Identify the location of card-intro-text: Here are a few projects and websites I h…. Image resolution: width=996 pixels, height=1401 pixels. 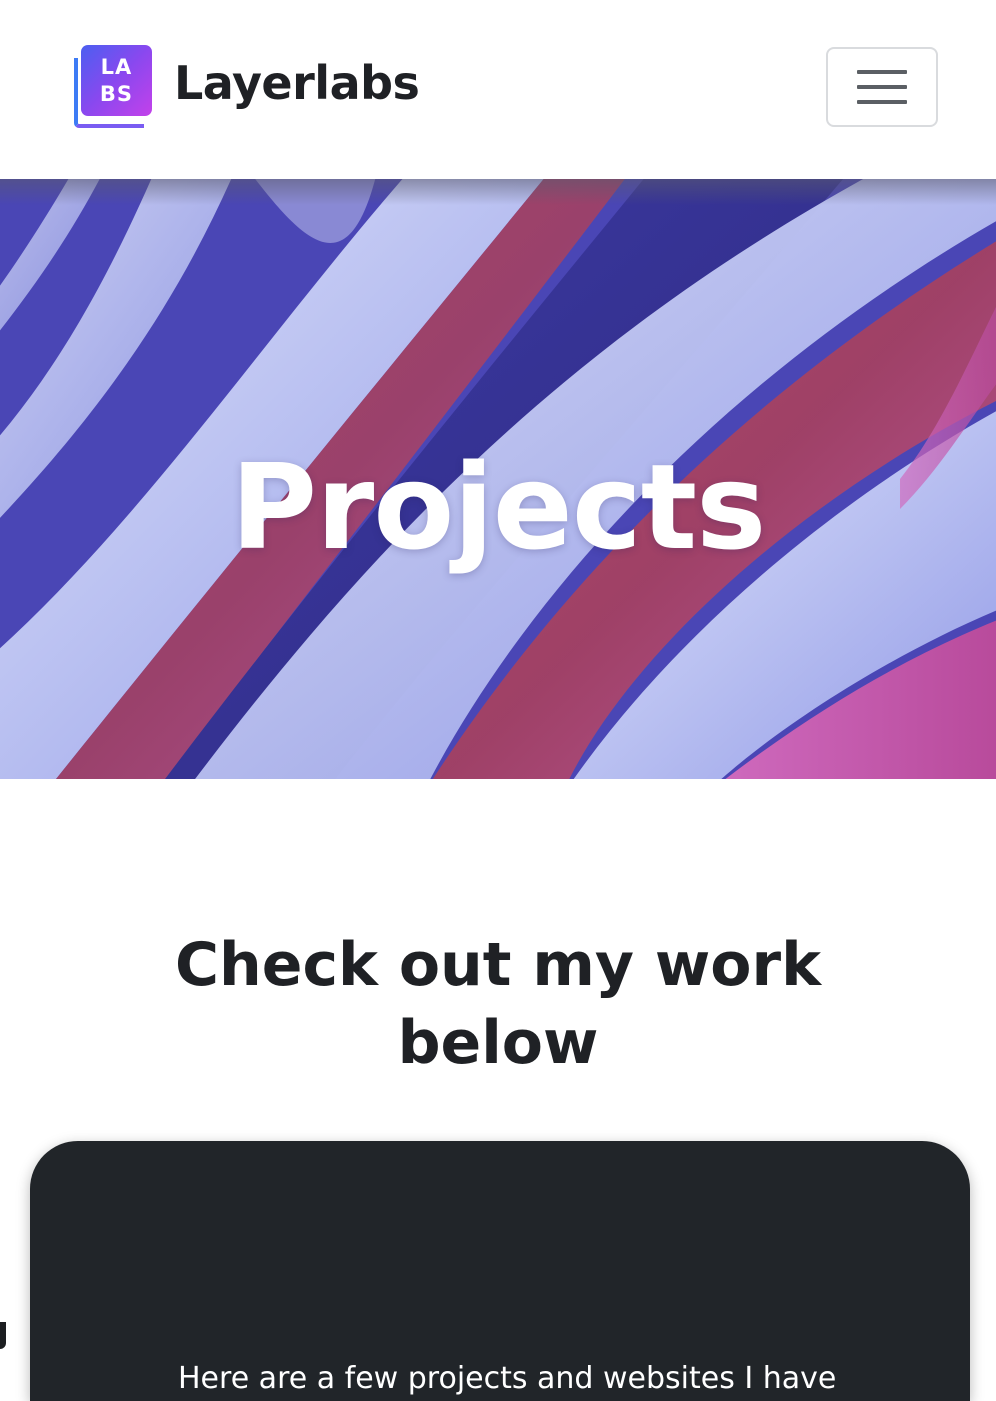
(507, 1378).